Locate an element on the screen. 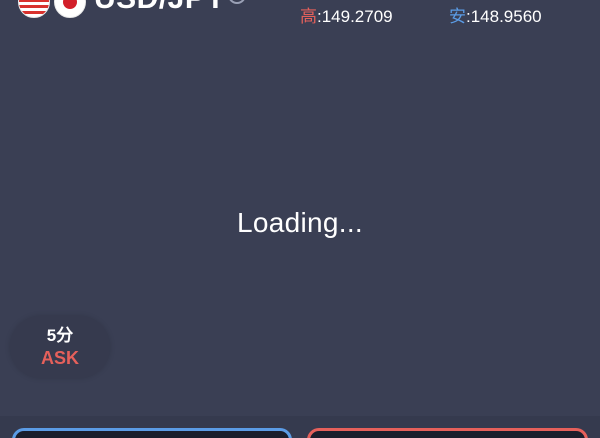  pair-header: USD/JPY 高:149.2709 安:148.9560 is located at coordinates (300, 13).